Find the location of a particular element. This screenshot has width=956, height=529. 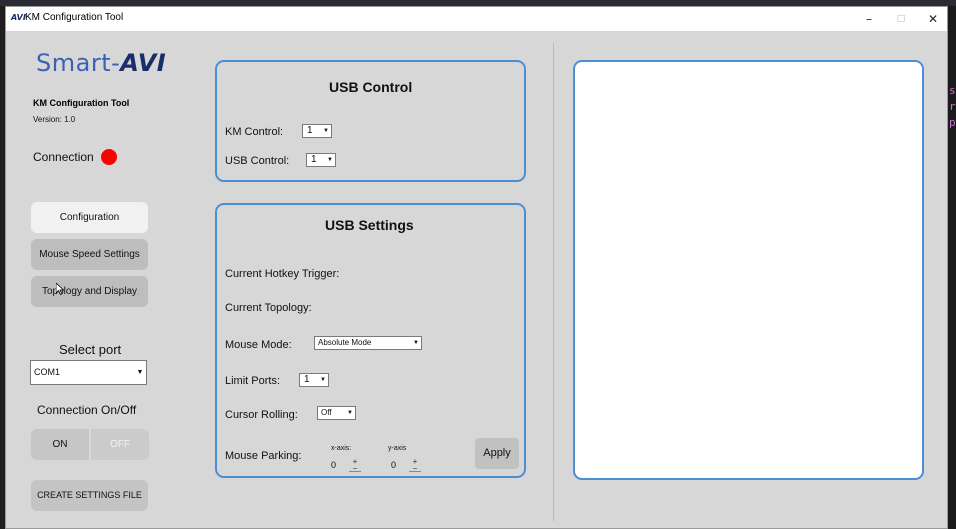

connection-on-button: ON is located at coordinates (60, 444).